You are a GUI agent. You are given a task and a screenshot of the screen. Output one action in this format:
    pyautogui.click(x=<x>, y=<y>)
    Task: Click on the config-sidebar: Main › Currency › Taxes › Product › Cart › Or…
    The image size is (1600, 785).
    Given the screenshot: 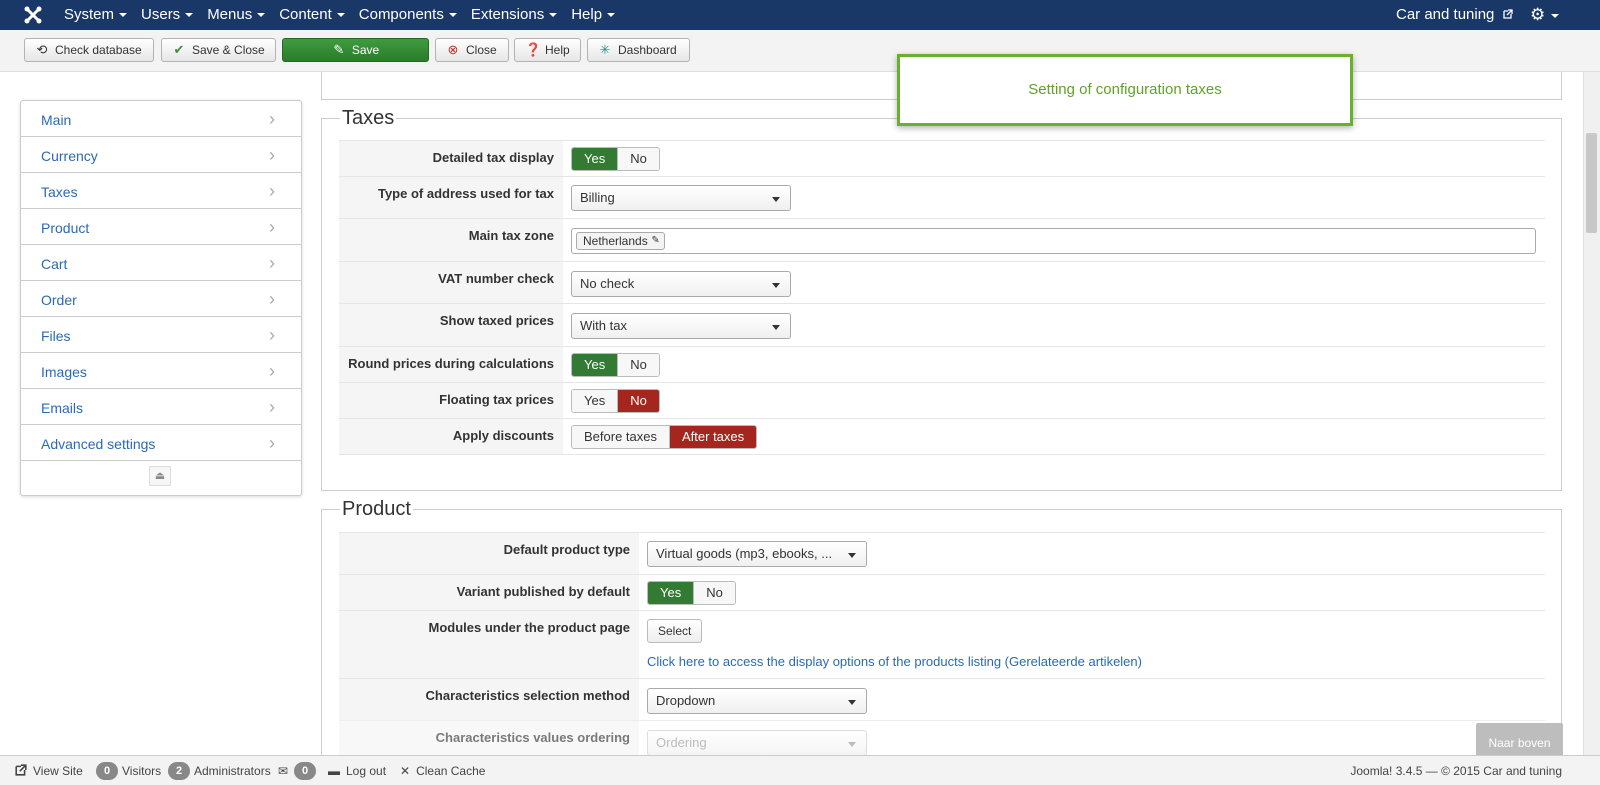 What is the action you would take?
    pyautogui.click(x=161, y=298)
    